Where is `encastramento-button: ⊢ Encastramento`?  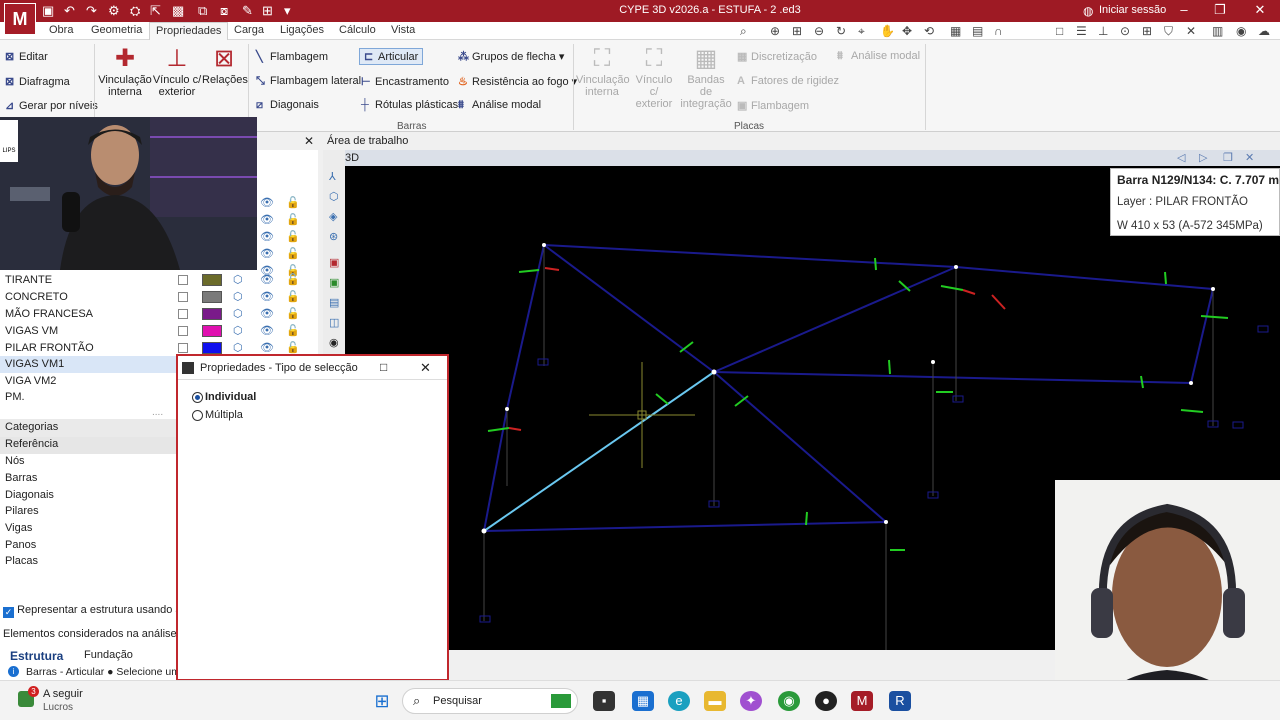
encastramento-button: ⊢ Encastramento is located at coordinates (405, 81).